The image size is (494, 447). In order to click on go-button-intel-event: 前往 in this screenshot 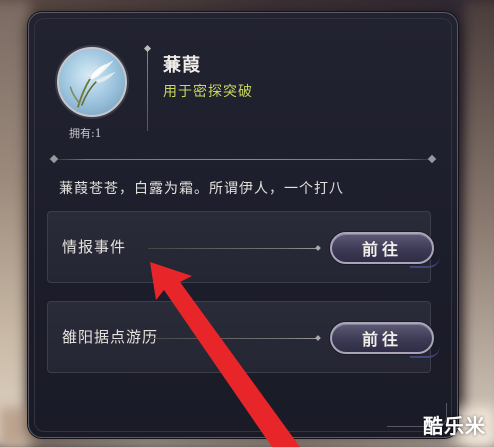, I will do `click(385, 250)`.